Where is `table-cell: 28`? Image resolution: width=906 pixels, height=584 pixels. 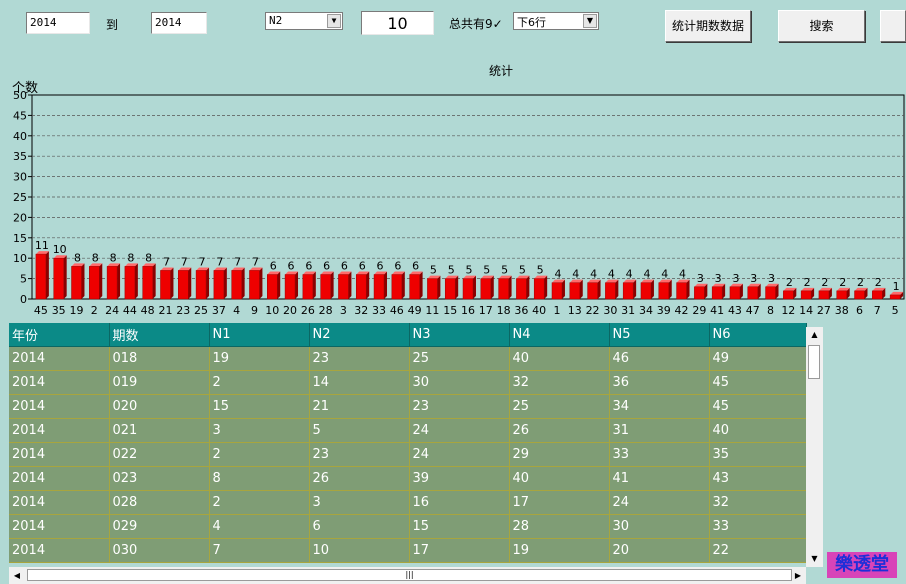 table-cell: 28 is located at coordinates (559, 526).